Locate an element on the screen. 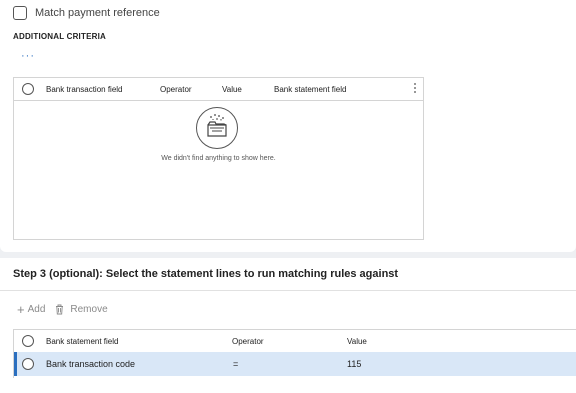  row-value: 115 is located at coordinates (354, 364).